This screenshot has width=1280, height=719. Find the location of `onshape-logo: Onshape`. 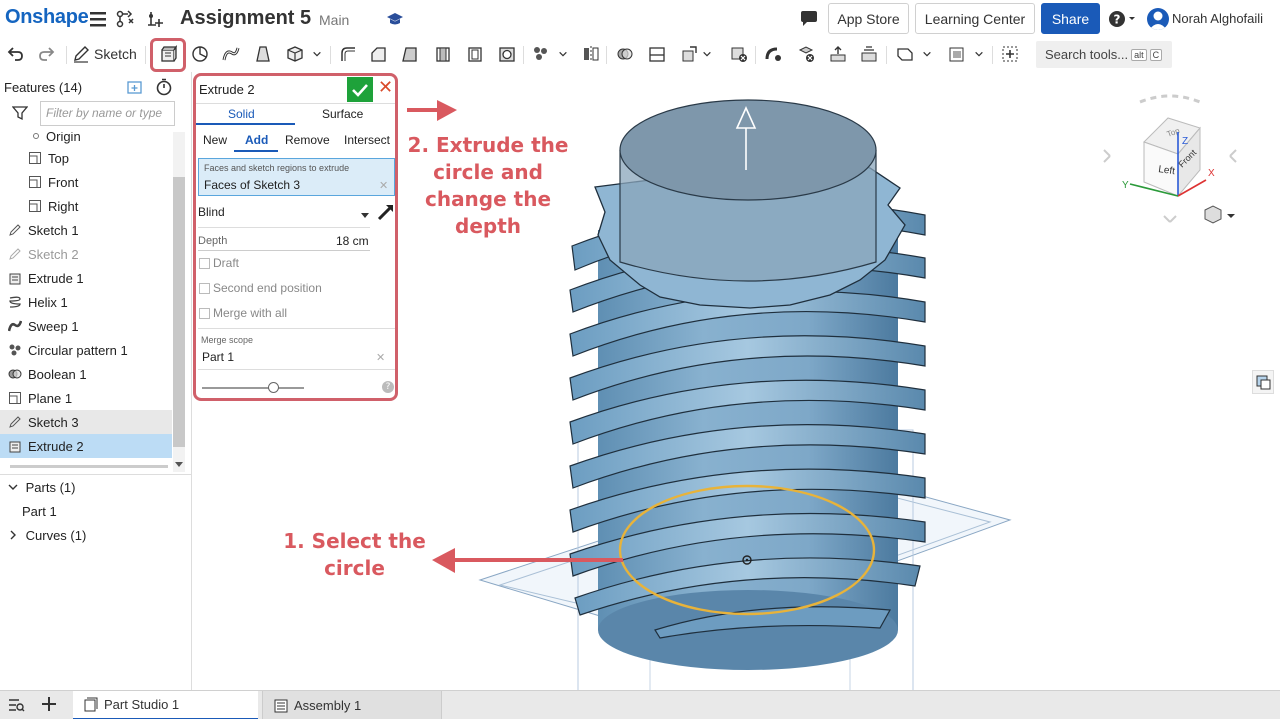

onshape-logo: Onshape is located at coordinates (47, 17).